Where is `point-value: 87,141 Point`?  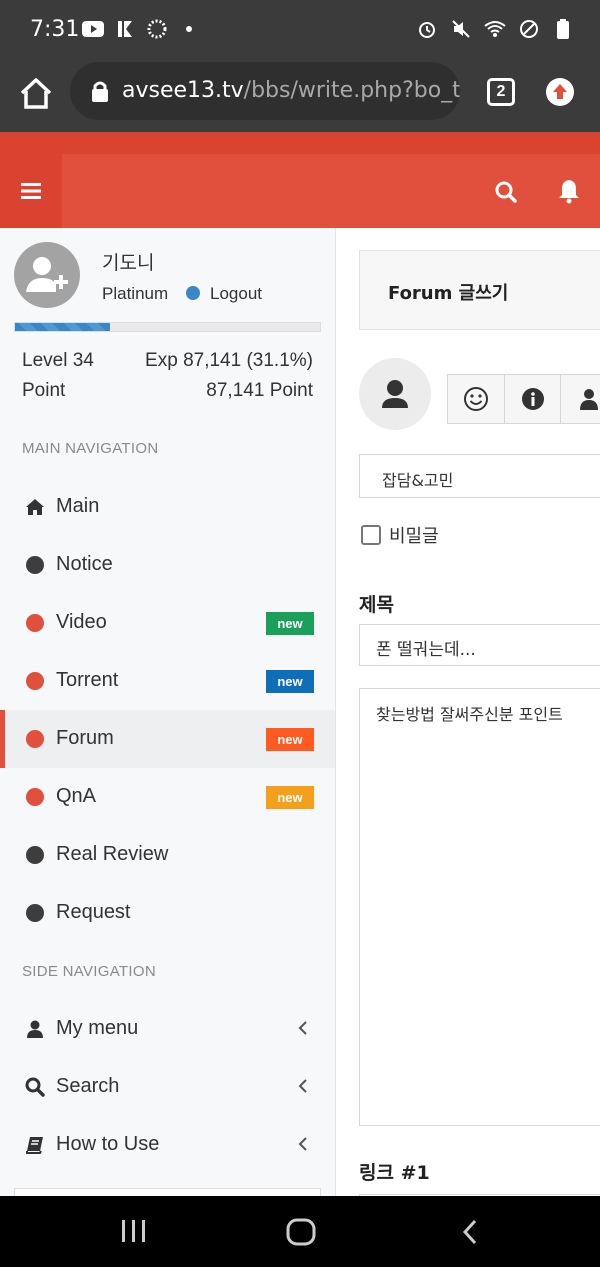 point-value: 87,141 Point is located at coordinates (259, 390).